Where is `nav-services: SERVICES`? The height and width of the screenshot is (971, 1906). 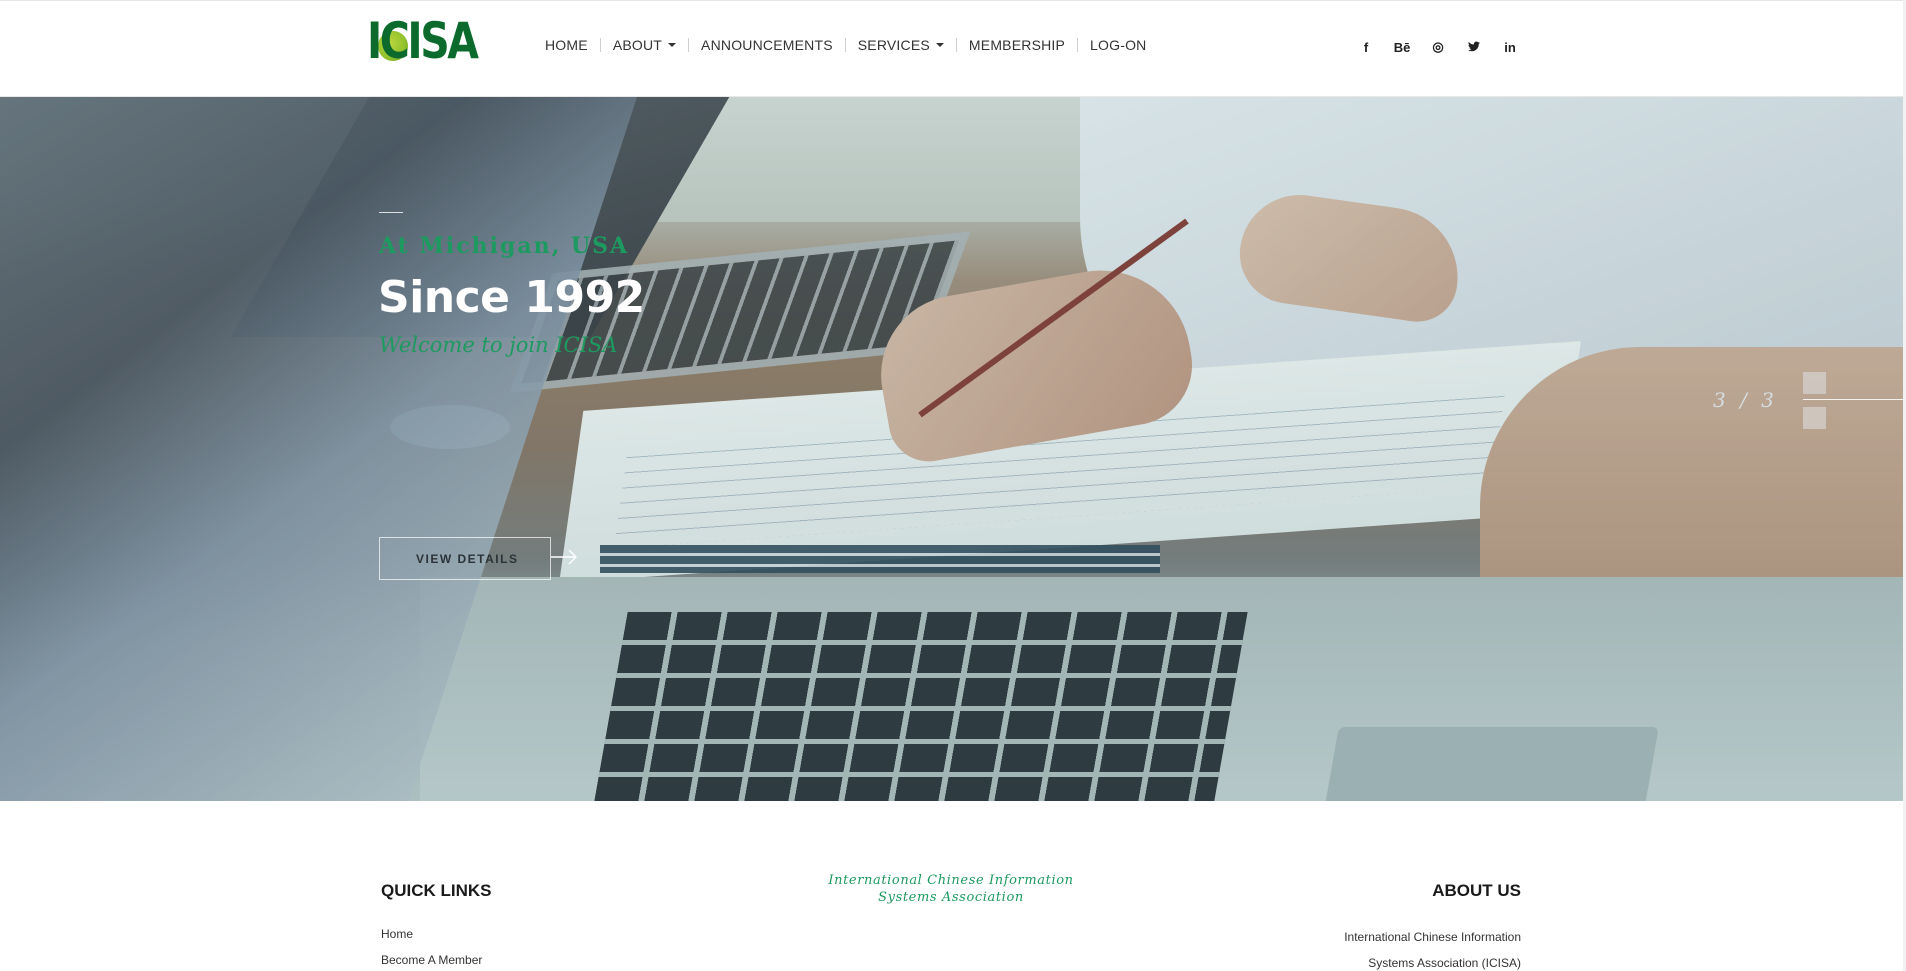
nav-services: SERVICES is located at coordinates (900, 45).